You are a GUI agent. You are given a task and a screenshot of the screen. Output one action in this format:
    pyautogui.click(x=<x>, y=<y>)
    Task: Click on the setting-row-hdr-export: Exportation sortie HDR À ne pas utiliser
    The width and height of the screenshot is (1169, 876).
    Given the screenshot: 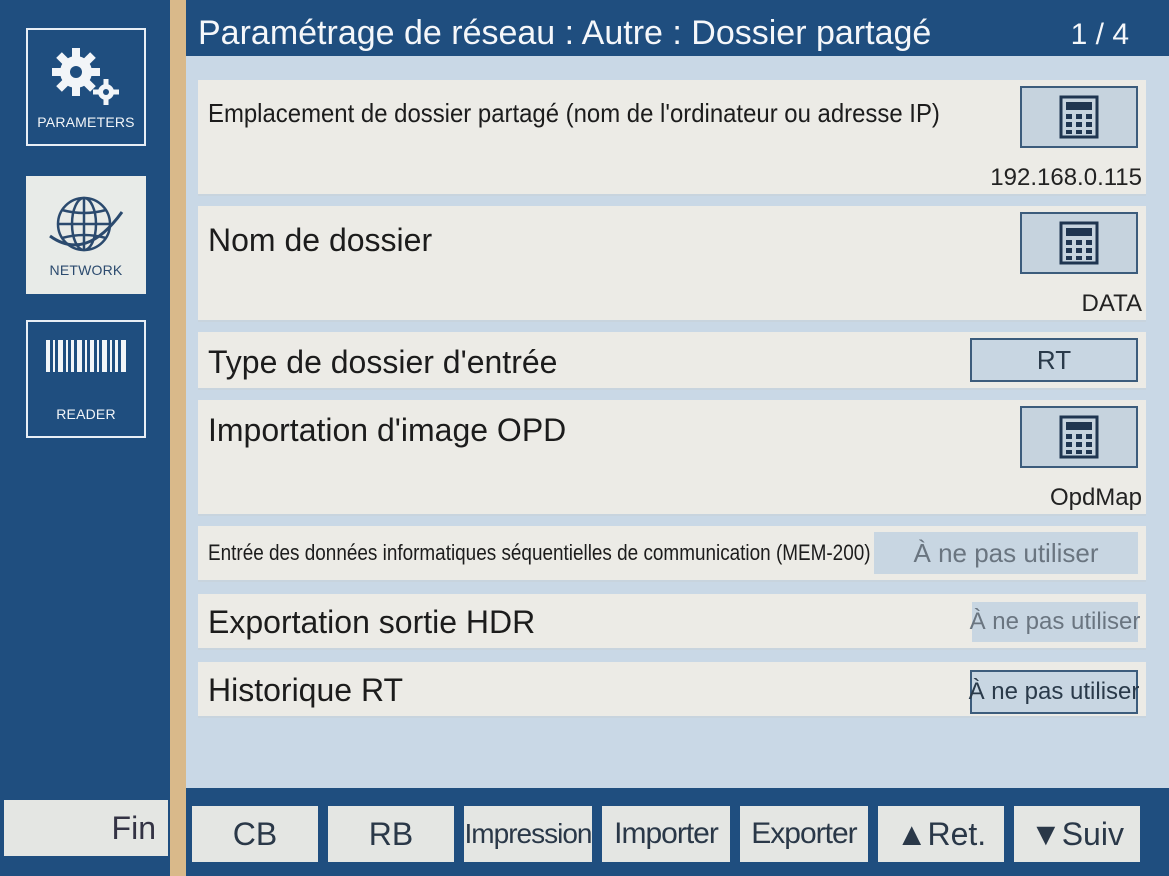 What is the action you would take?
    pyautogui.click(x=672, y=622)
    